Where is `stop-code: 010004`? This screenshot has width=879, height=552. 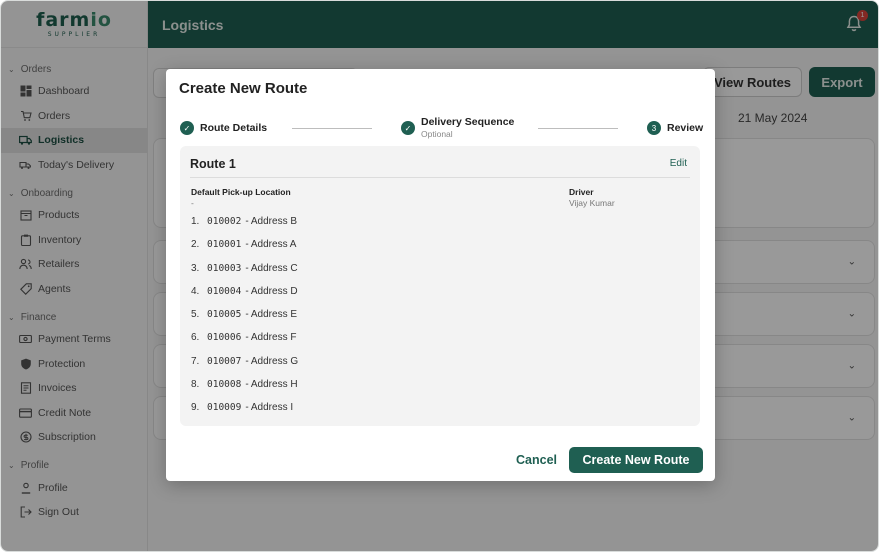
stop-code: 010004 is located at coordinates (224, 291).